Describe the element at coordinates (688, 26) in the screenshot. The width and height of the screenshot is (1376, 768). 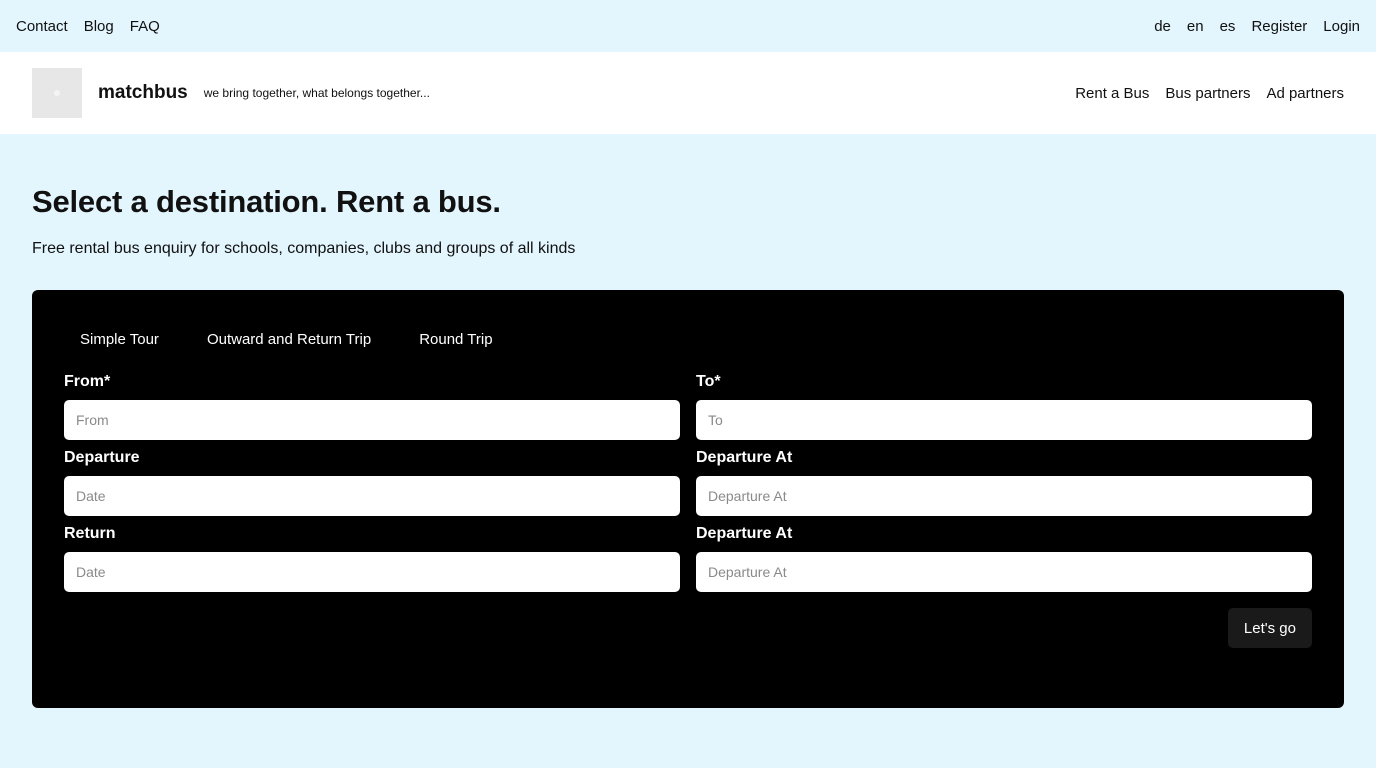
I see `top-bar: Contact Blog FAQ de en es Register Login` at that location.